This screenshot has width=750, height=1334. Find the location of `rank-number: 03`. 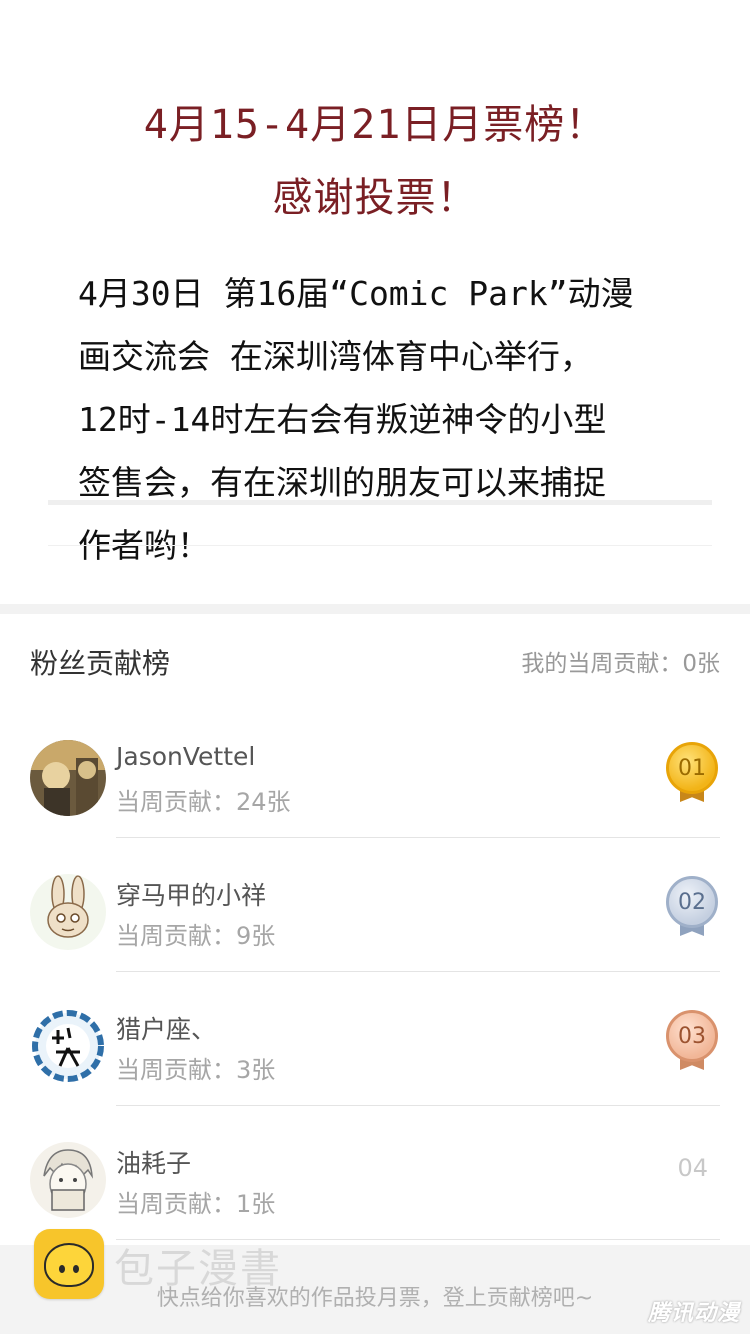

rank-number: 03 is located at coordinates (692, 1036).